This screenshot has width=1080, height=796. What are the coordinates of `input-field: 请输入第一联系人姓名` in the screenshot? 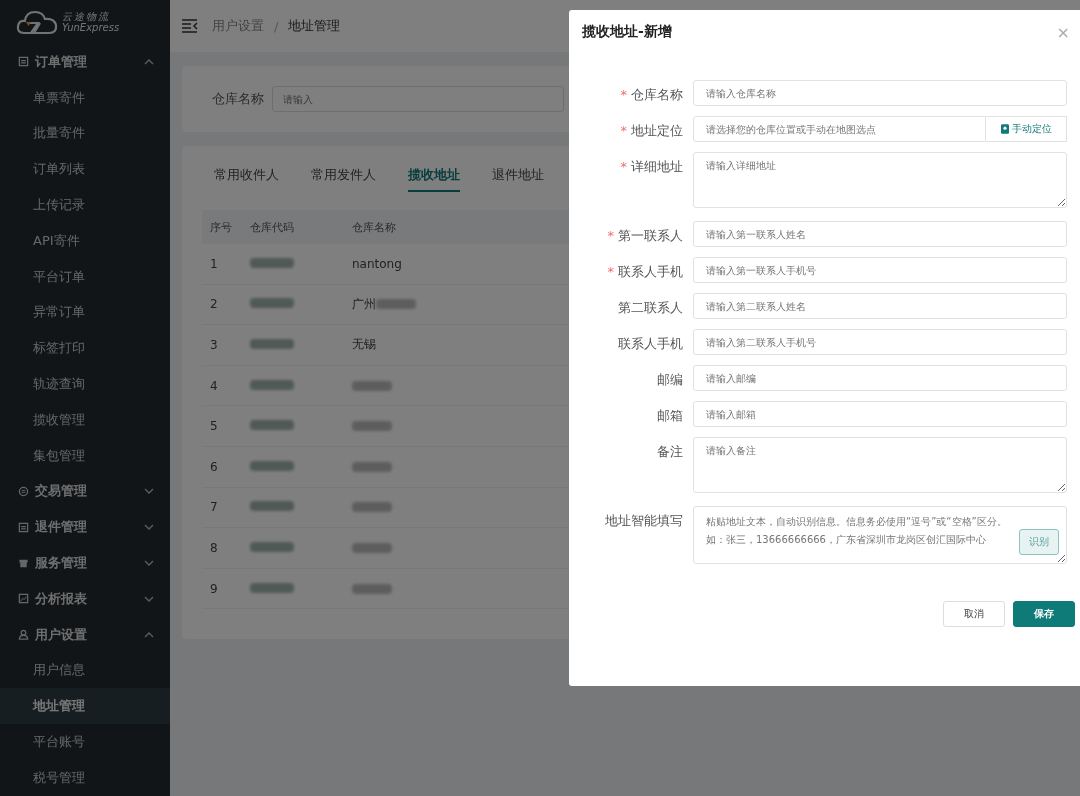 It's located at (880, 234).